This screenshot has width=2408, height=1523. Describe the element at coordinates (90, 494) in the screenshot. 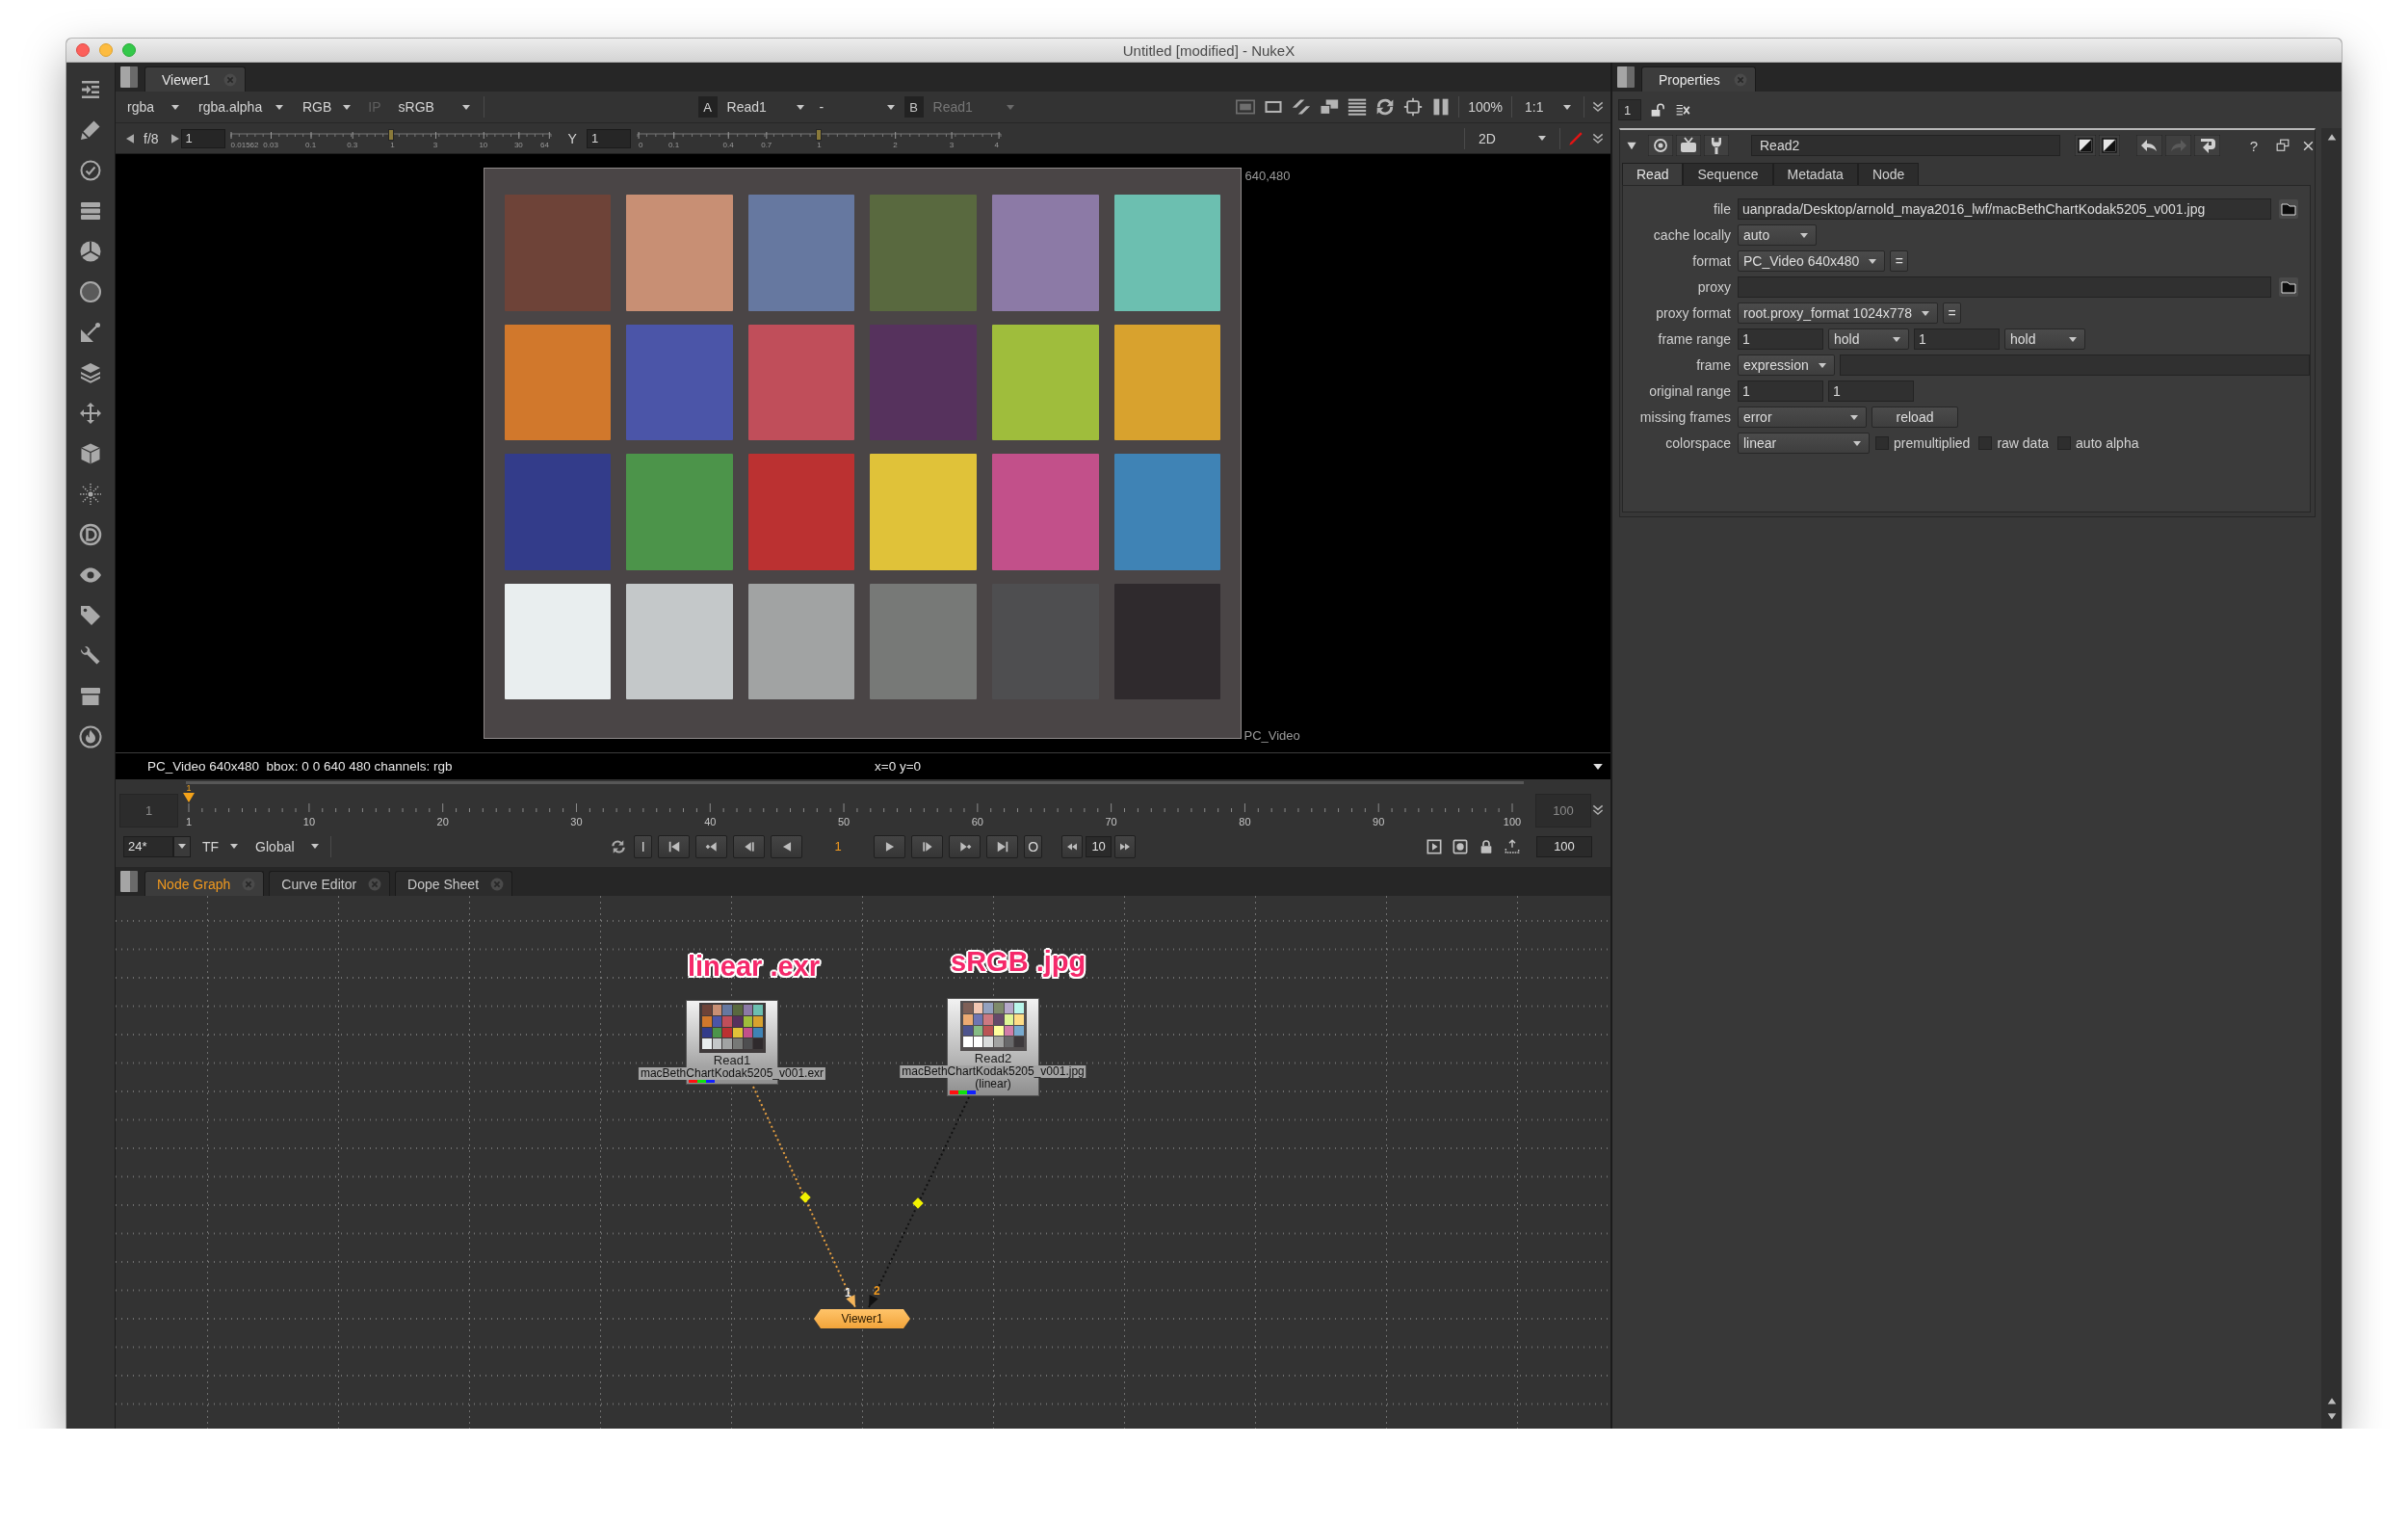

I see `sparkle-icon` at that location.